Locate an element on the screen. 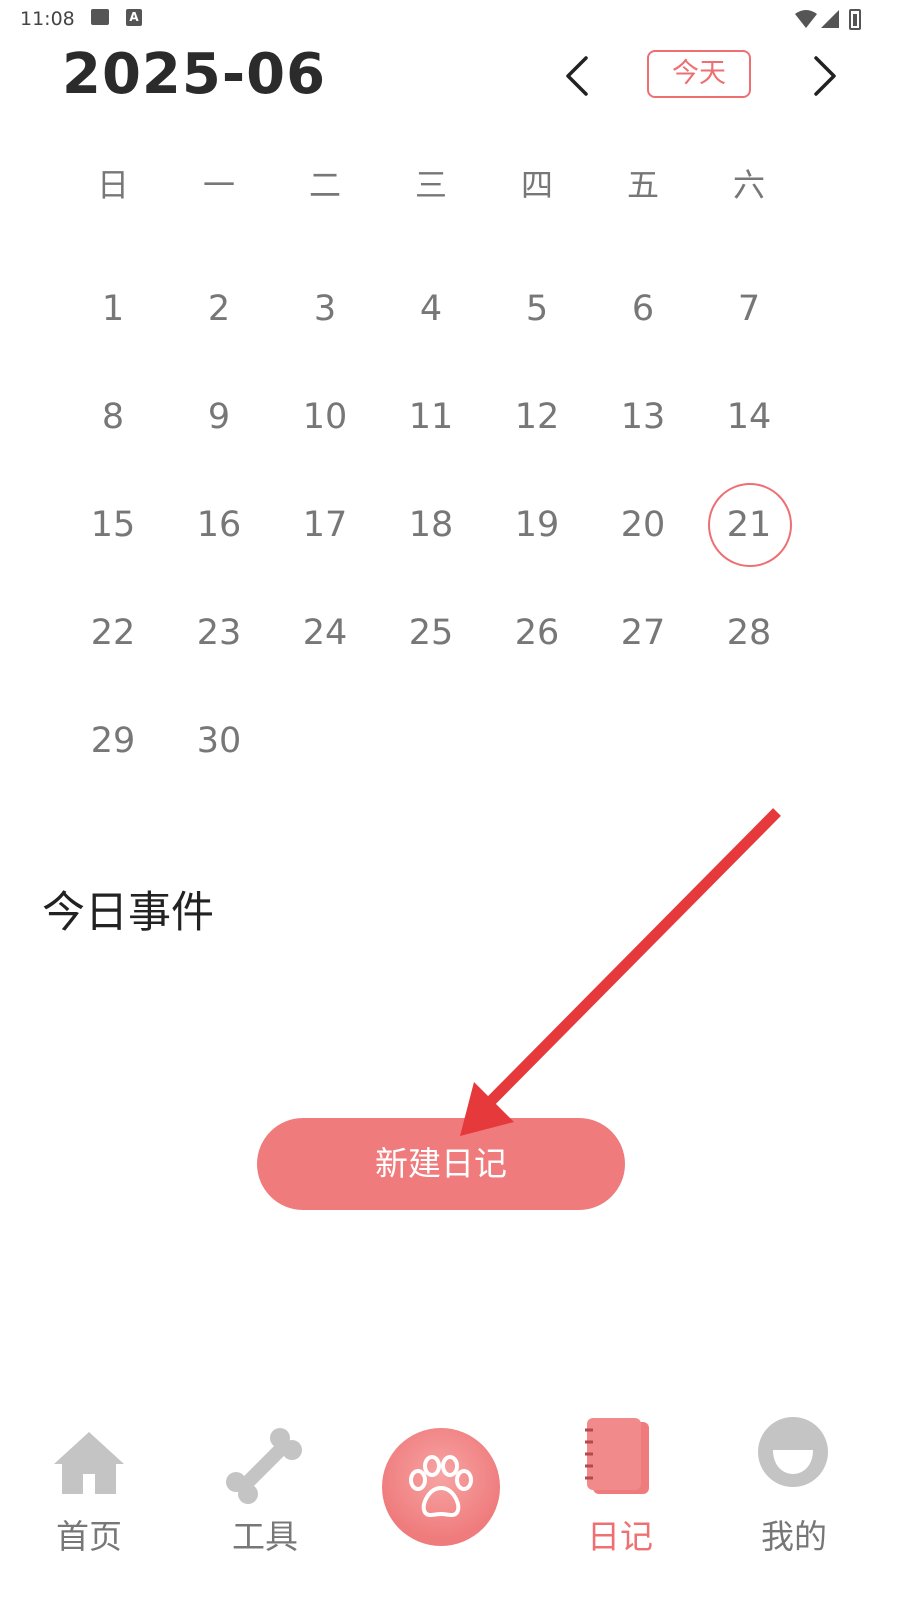 The height and width of the screenshot is (1600, 900). calendar-day: 20 is located at coordinates (643, 525).